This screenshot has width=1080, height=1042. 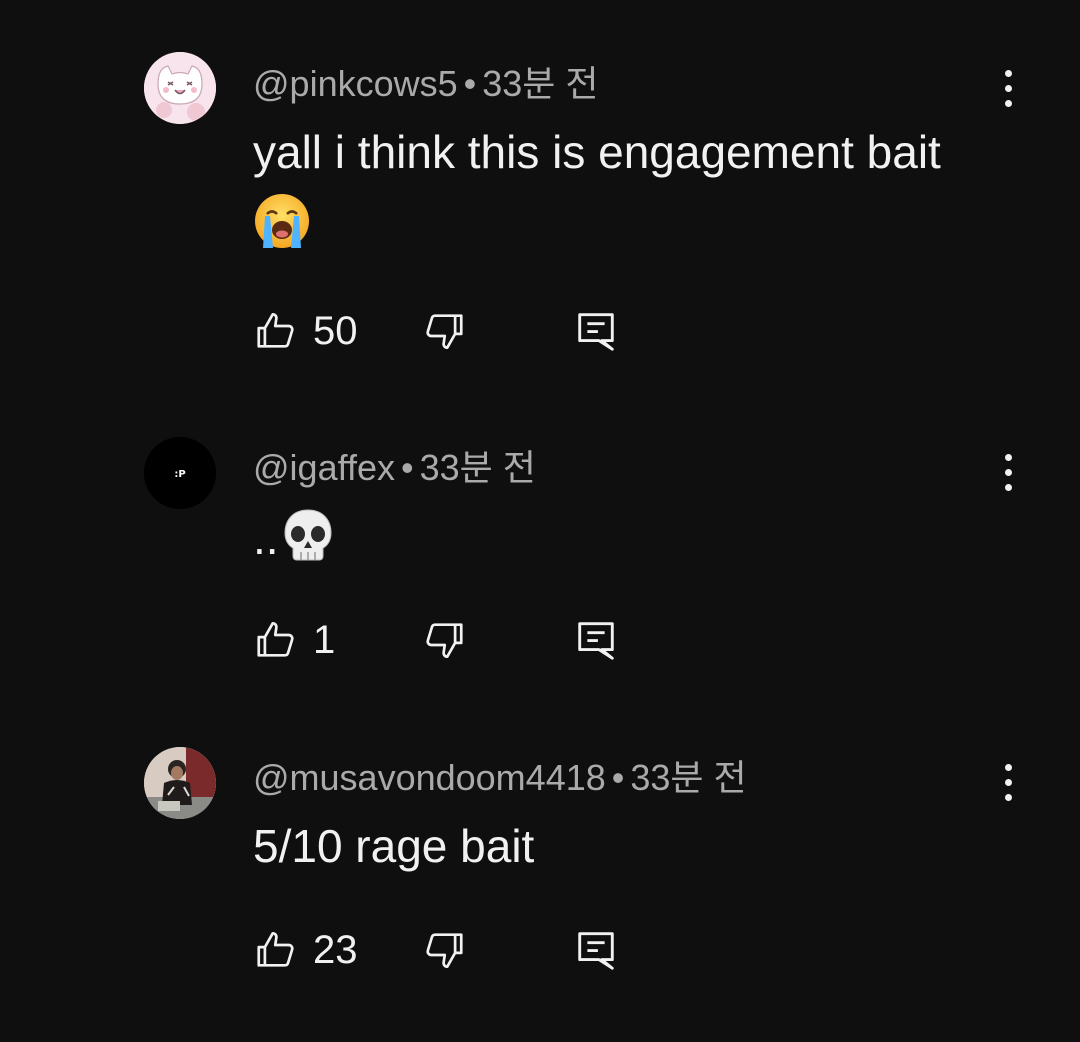 What do you see at coordinates (394, 846) in the screenshot?
I see `comment-text-content: 5/10 rage bait` at bounding box center [394, 846].